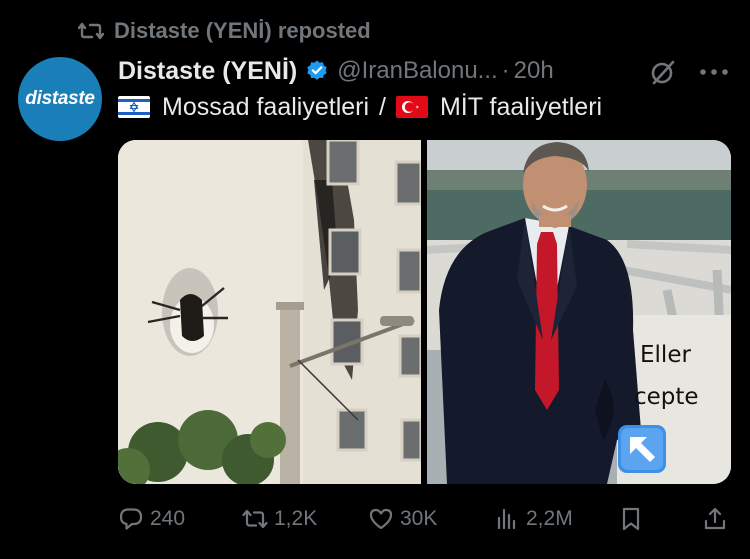 Image resolution: width=750 pixels, height=559 pixels. What do you see at coordinates (521, 106) in the screenshot?
I see `mit-text: MİT faaliyetleri` at bounding box center [521, 106].